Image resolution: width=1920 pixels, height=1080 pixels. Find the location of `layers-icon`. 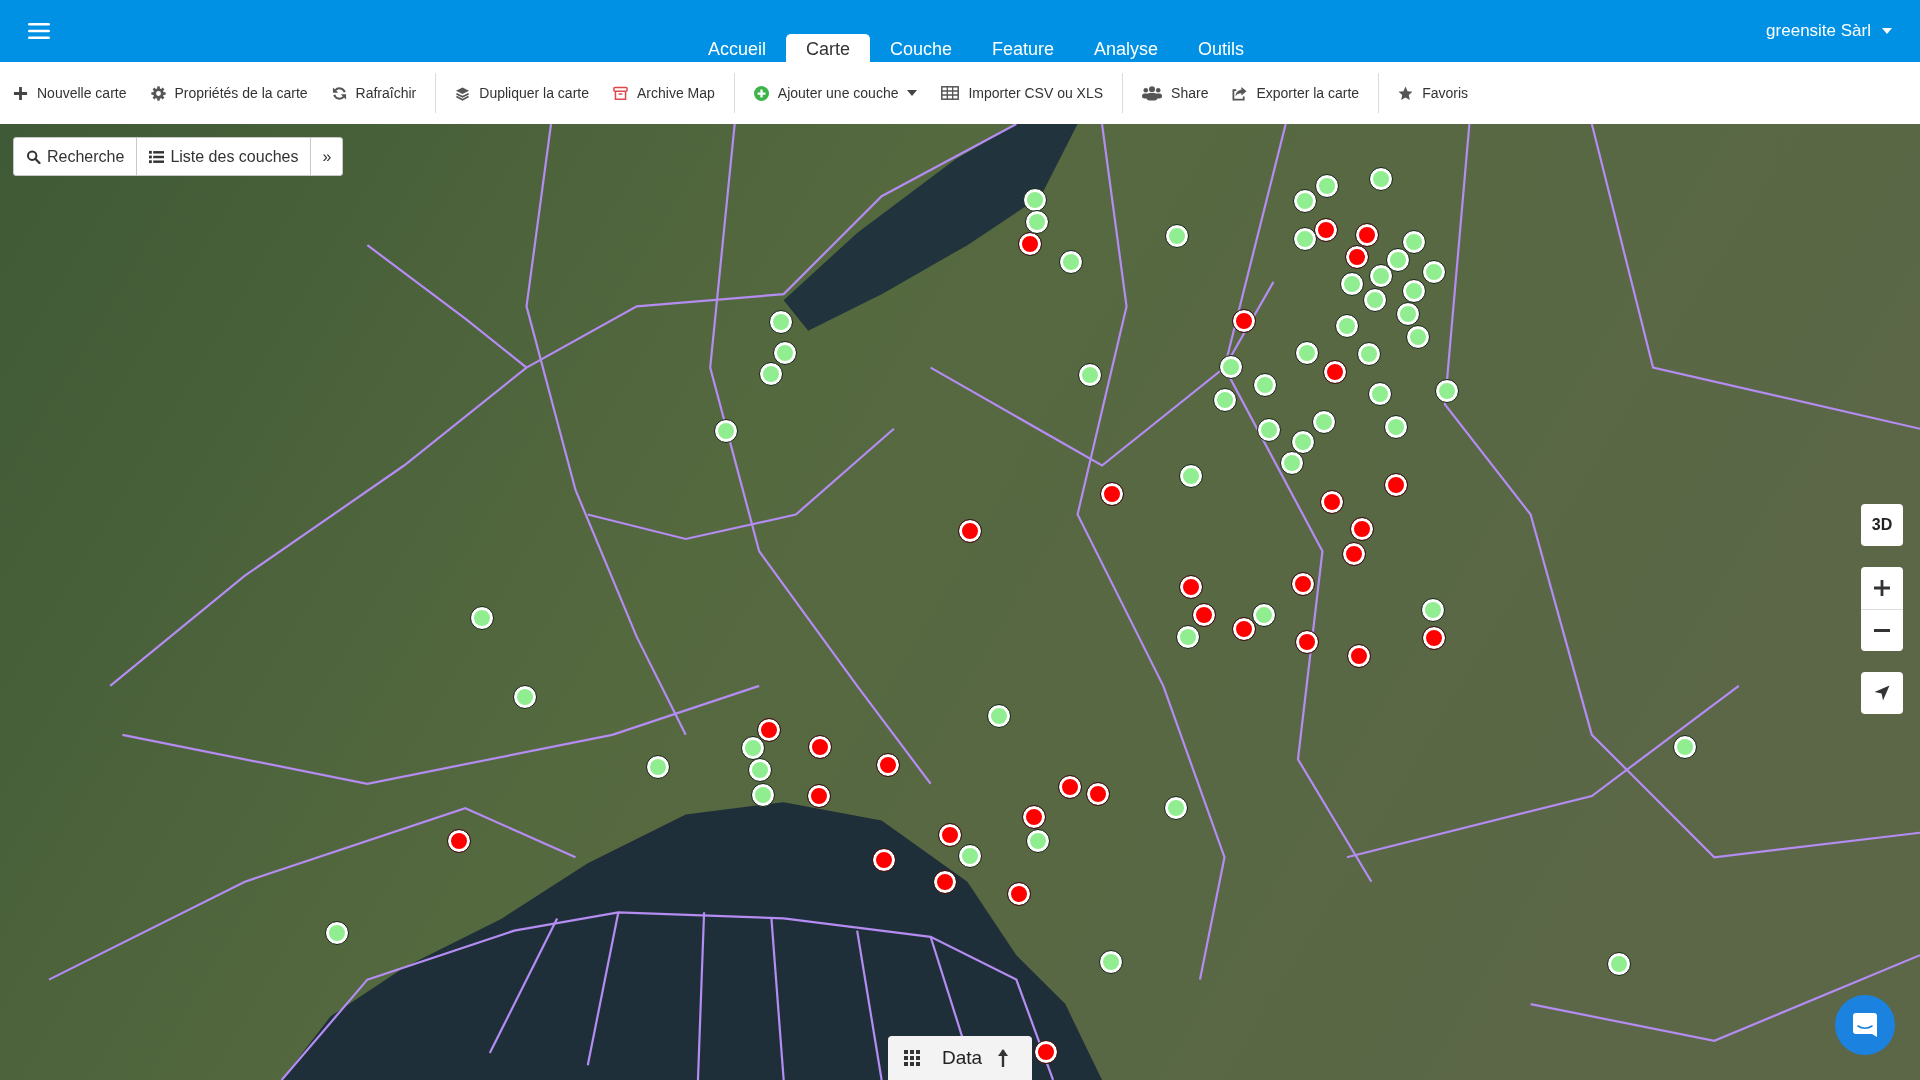

layers-icon is located at coordinates (463, 93).